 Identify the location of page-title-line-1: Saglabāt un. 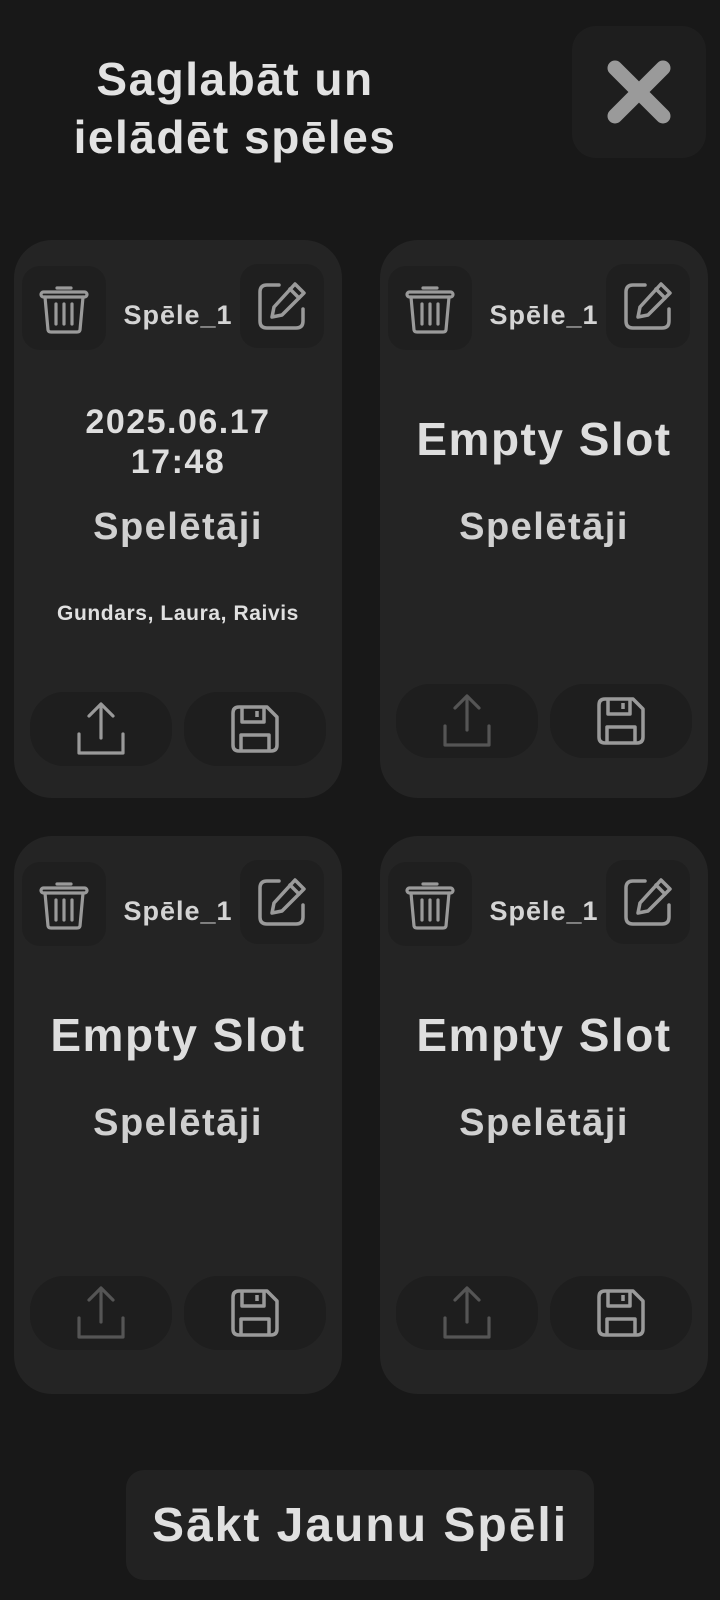
(235, 79).